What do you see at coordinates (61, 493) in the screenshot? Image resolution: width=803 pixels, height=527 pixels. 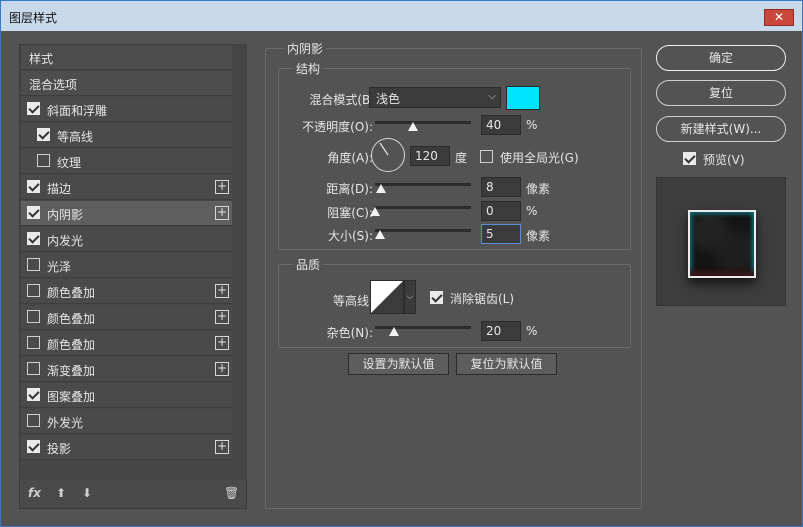 I see `move-up-icon: ⬆` at bounding box center [61, 493].